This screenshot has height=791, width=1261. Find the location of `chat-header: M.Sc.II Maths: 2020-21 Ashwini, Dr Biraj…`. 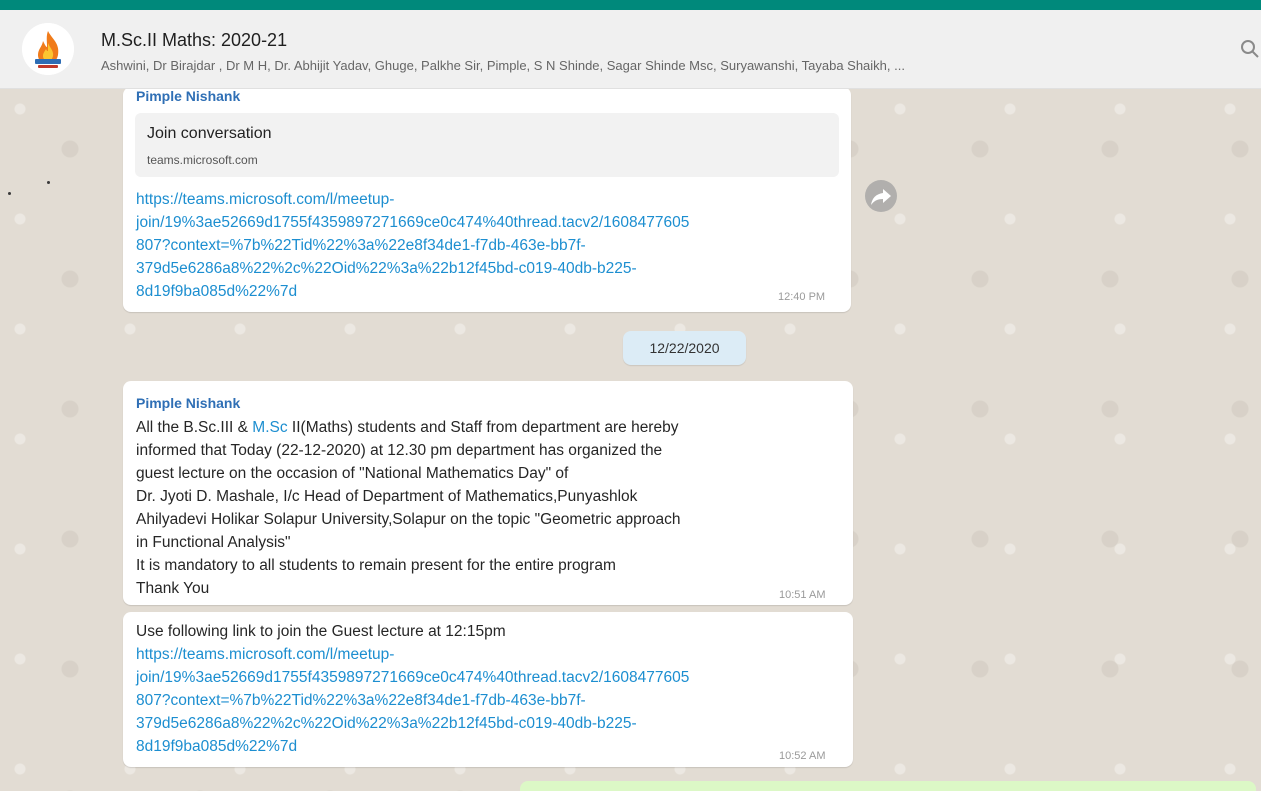

chat-header: M.Sc.II Maths: 2020-21 Ashwini, Dr Biraj… is located at coordinates (630, 49).